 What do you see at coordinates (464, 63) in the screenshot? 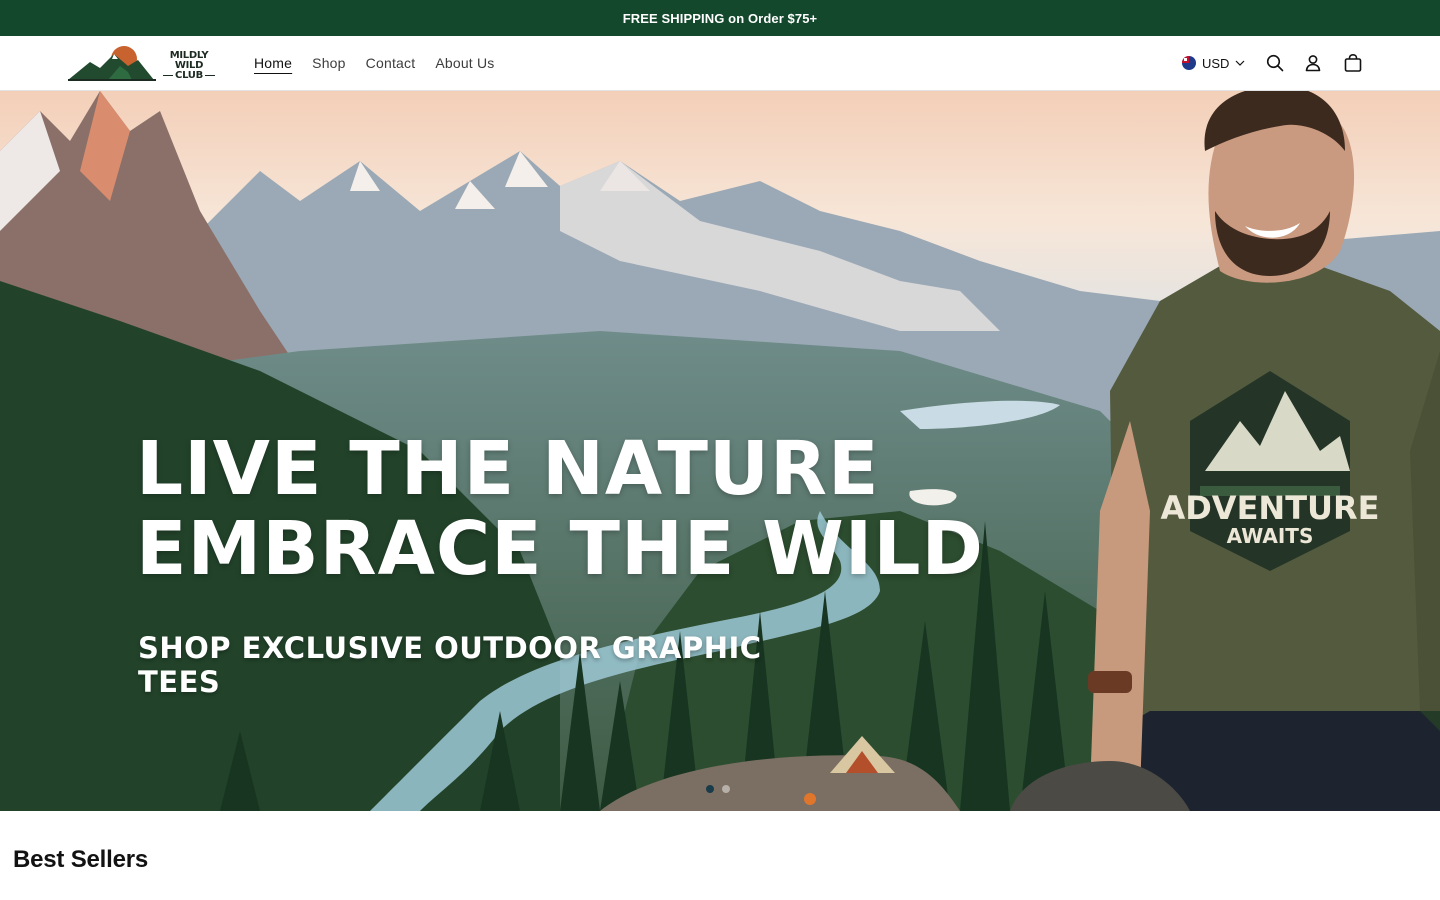
I see `nav-about-us: About Us` at bounding box center [464, 63].